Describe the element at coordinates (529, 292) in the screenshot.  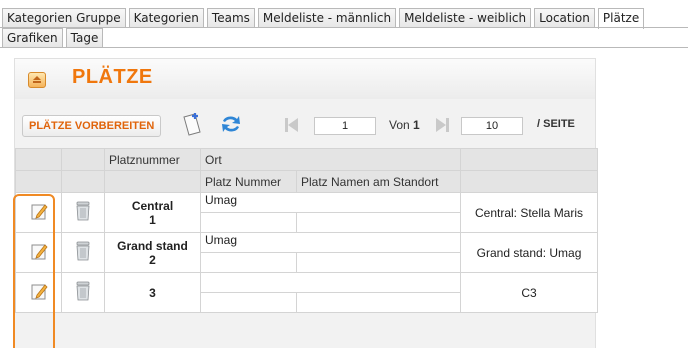
I see `court-label: C3` at that location.